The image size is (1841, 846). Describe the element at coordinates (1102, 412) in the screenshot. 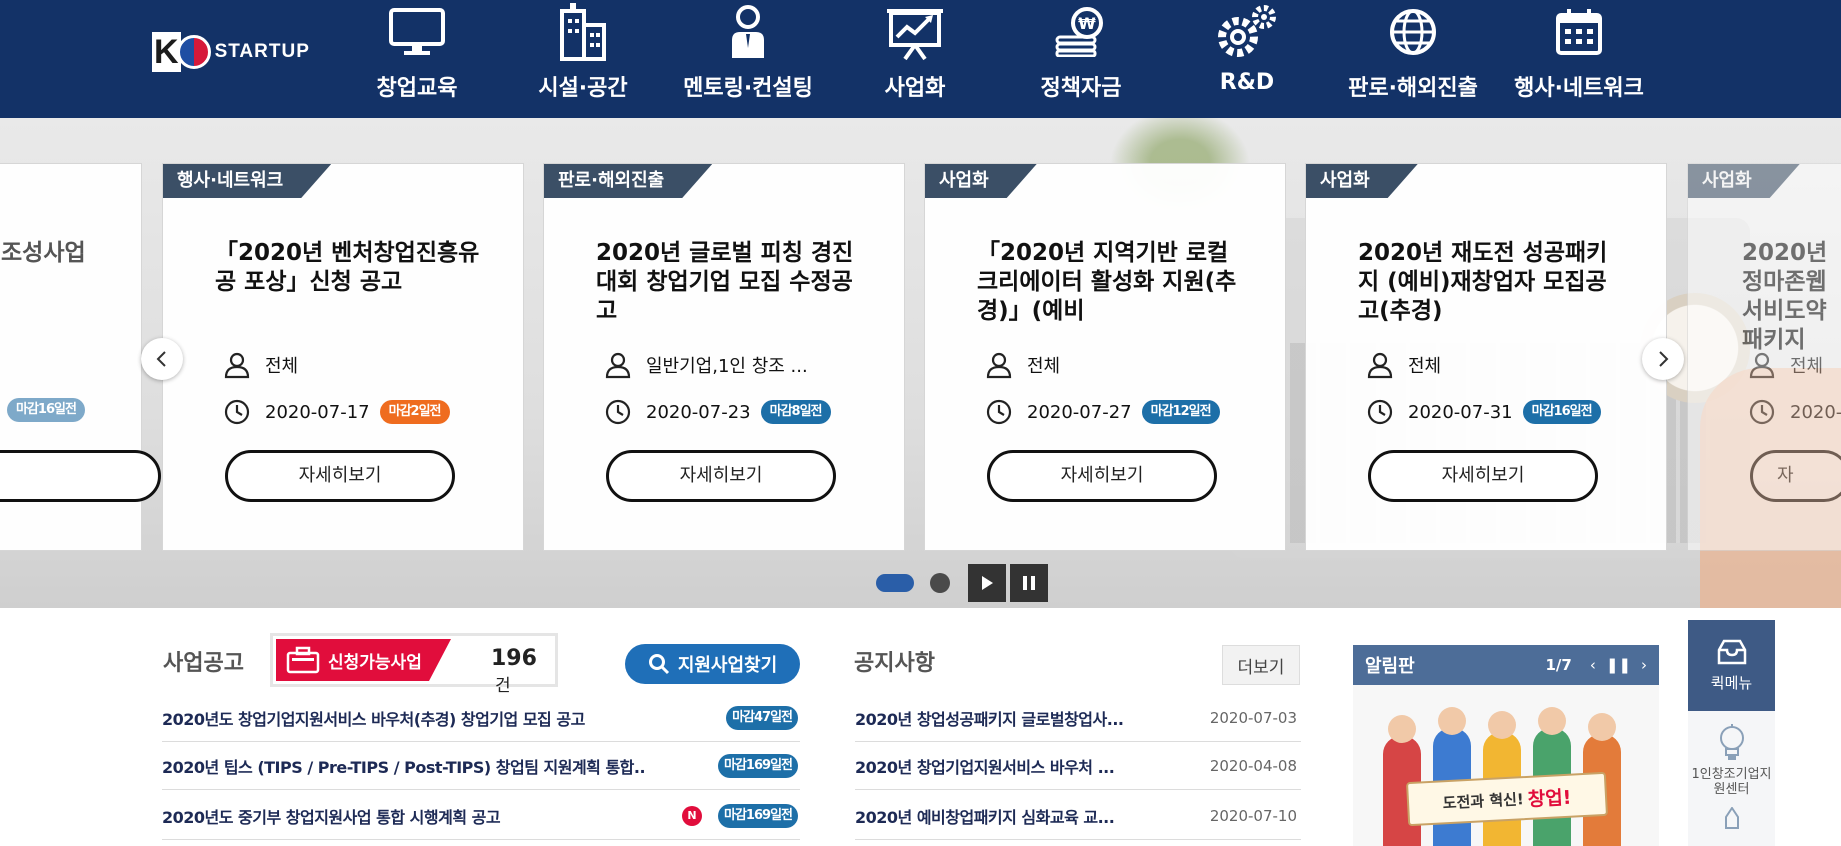

I see `card-date-row: 2020-07-27 마감12일전` at that location.